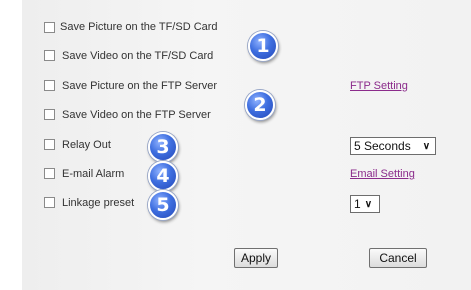  Describe the element at coordinates (398, 258) in the screenshot. I see `cancel-button: Cancel` at that location.